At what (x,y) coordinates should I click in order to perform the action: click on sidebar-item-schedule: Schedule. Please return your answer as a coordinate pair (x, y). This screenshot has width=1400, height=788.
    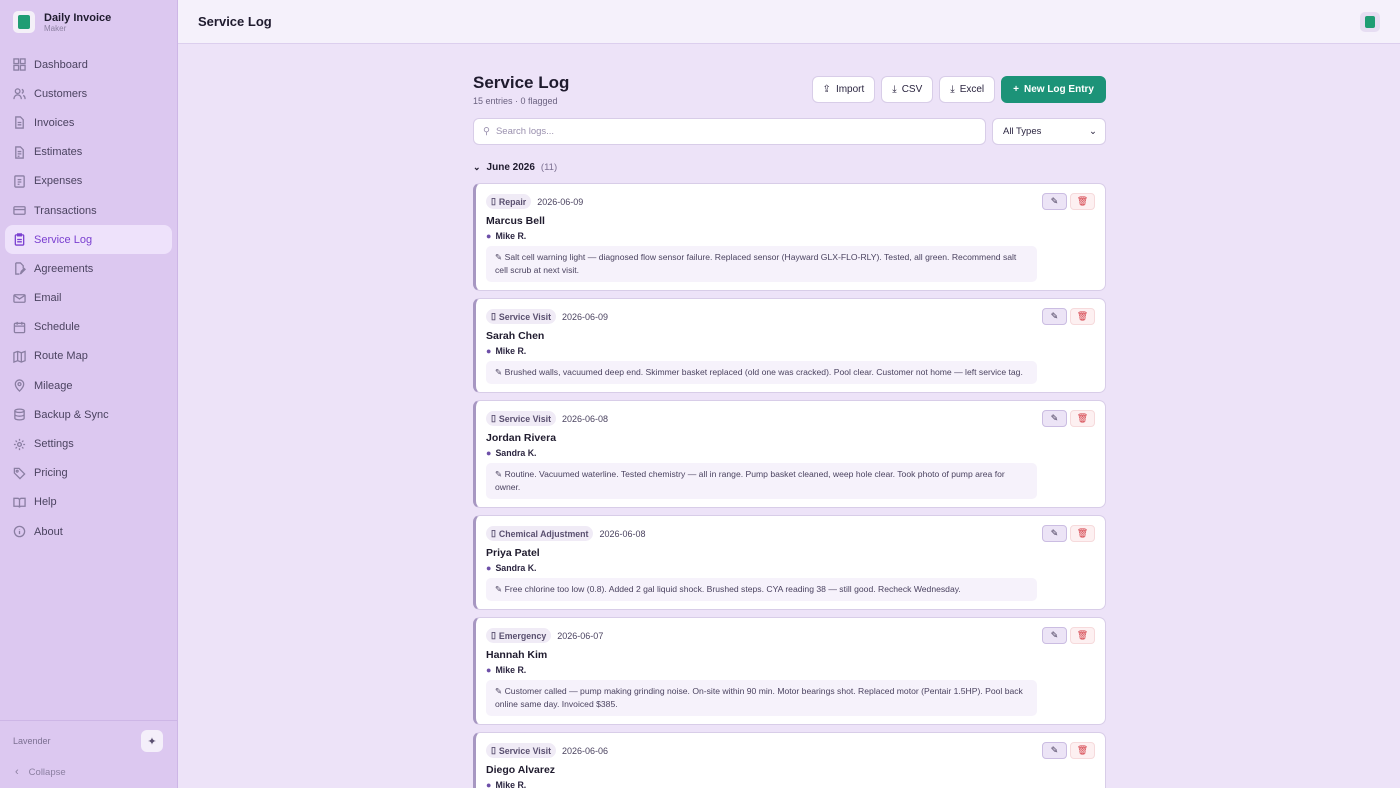
    Looking at the image, I should click on (88, 327).